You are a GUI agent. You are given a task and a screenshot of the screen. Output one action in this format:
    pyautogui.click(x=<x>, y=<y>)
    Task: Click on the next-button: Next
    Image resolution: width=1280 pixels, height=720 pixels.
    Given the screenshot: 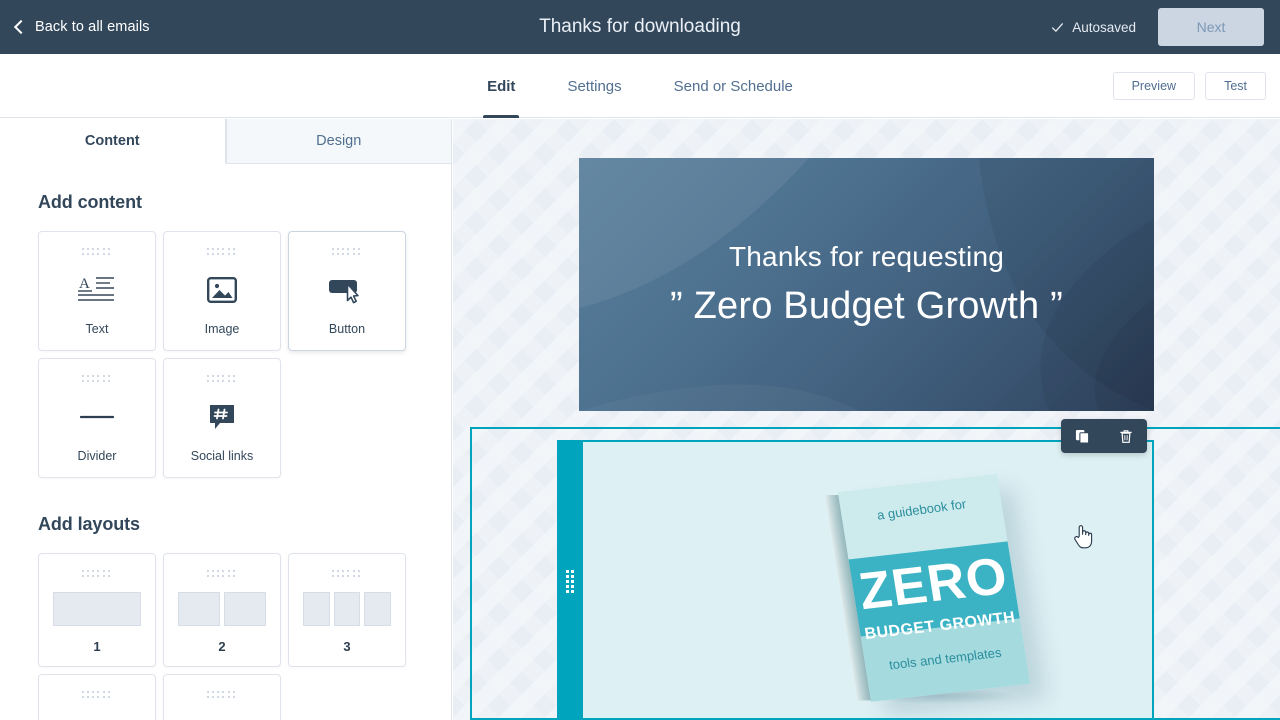 What is the action you would take?
    pyautogui.click(x=1211, y=27)
    